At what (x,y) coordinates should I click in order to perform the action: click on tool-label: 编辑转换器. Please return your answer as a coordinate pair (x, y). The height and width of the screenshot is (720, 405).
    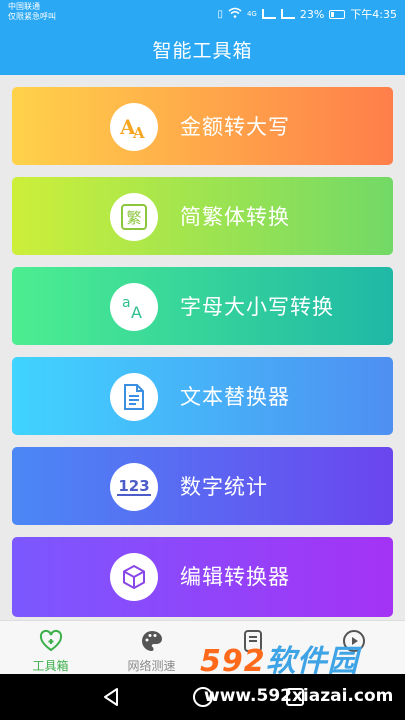
    Looking at the image, I should click on (235, 577).